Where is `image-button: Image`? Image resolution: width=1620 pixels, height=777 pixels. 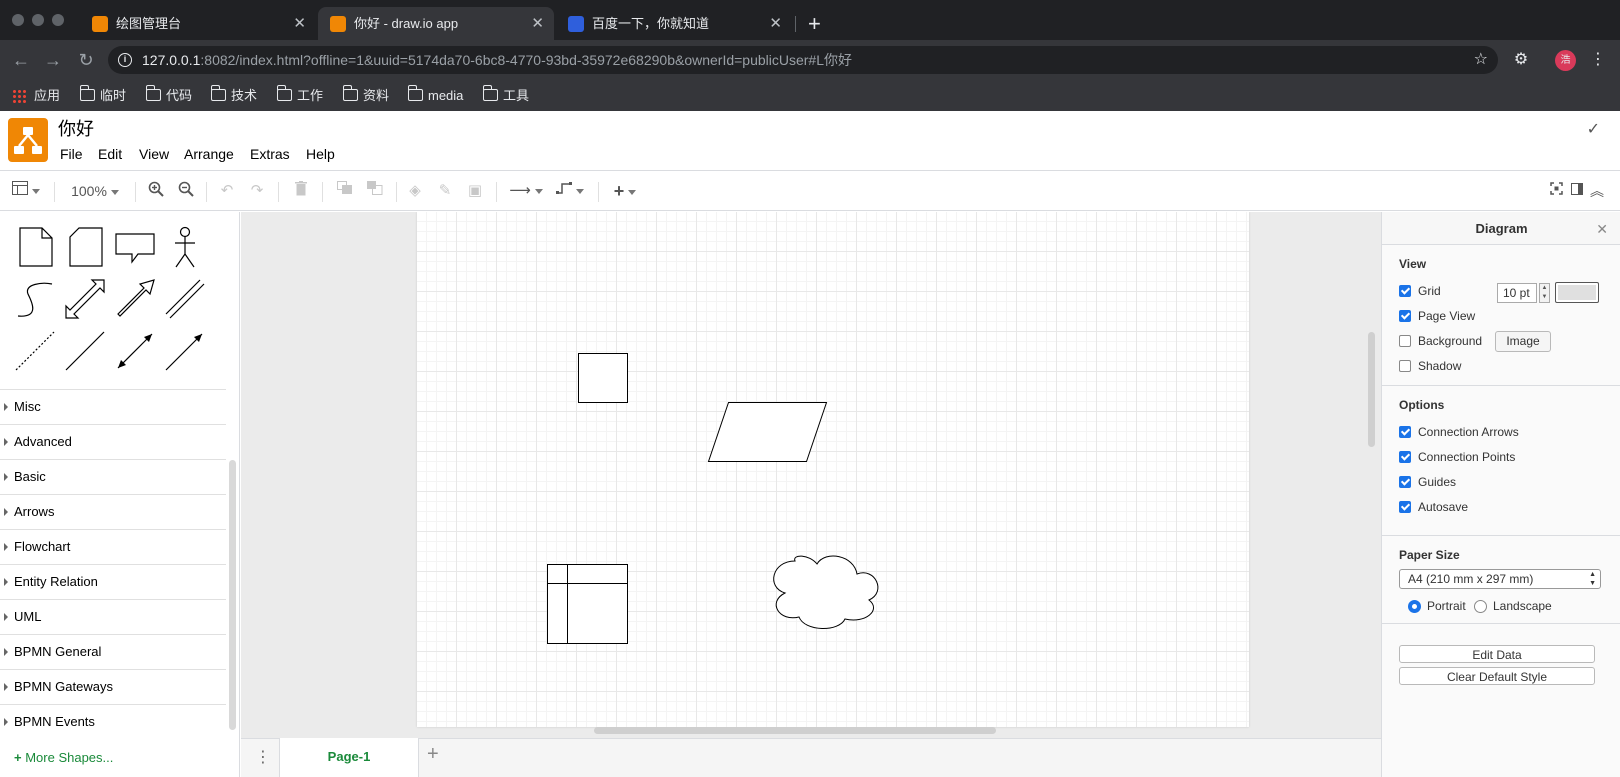 image-button: Image is located at coordinates (1523, 341).